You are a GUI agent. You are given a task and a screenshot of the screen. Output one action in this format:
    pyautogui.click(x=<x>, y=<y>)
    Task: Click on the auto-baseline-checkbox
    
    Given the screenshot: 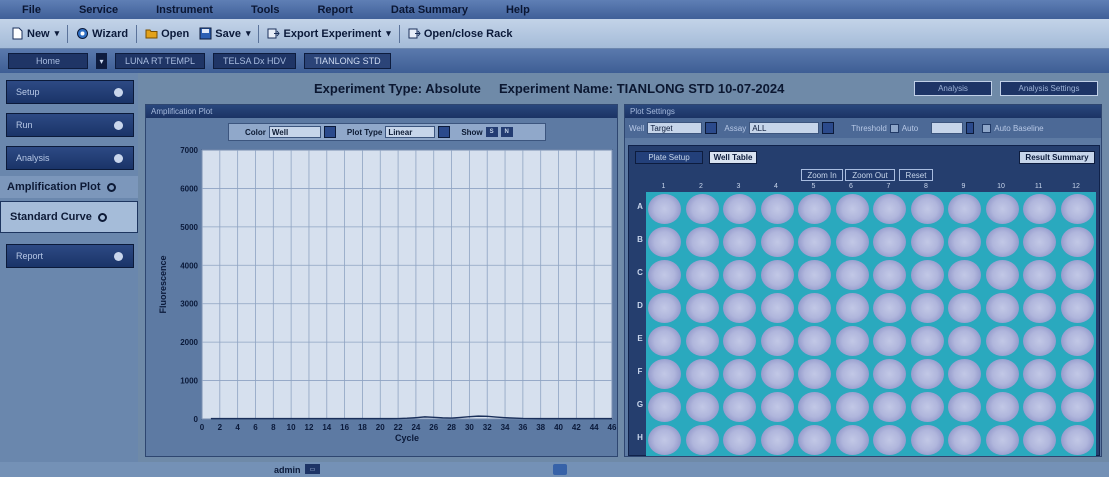 What is the action you would take?
    pyautogui.click(x=987, y=128)
    